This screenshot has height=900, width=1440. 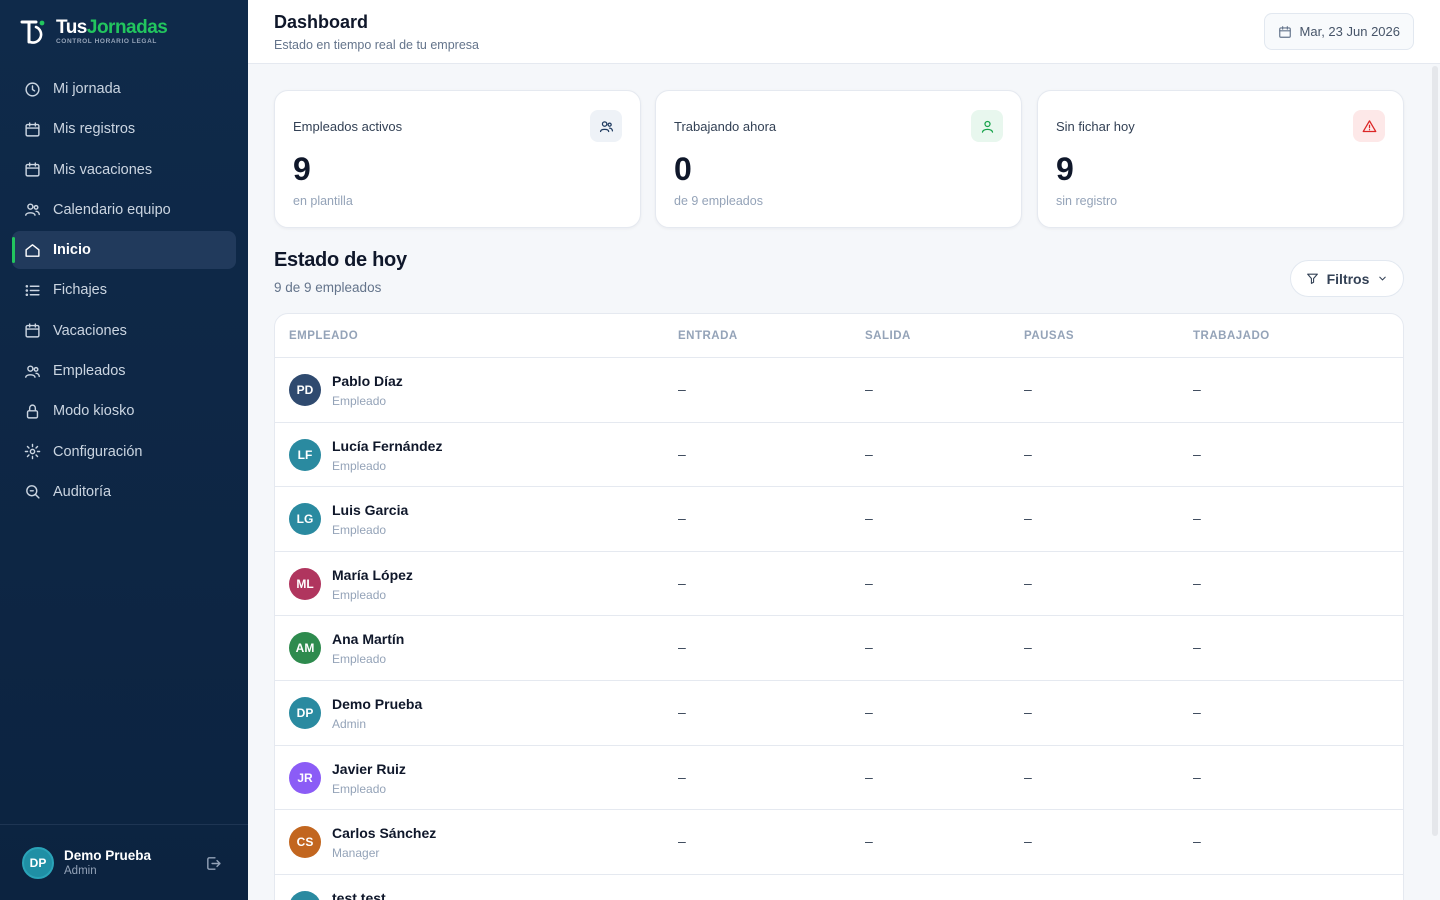 I want to click on card-foot: en plantilla, so click(x=323, y=201).